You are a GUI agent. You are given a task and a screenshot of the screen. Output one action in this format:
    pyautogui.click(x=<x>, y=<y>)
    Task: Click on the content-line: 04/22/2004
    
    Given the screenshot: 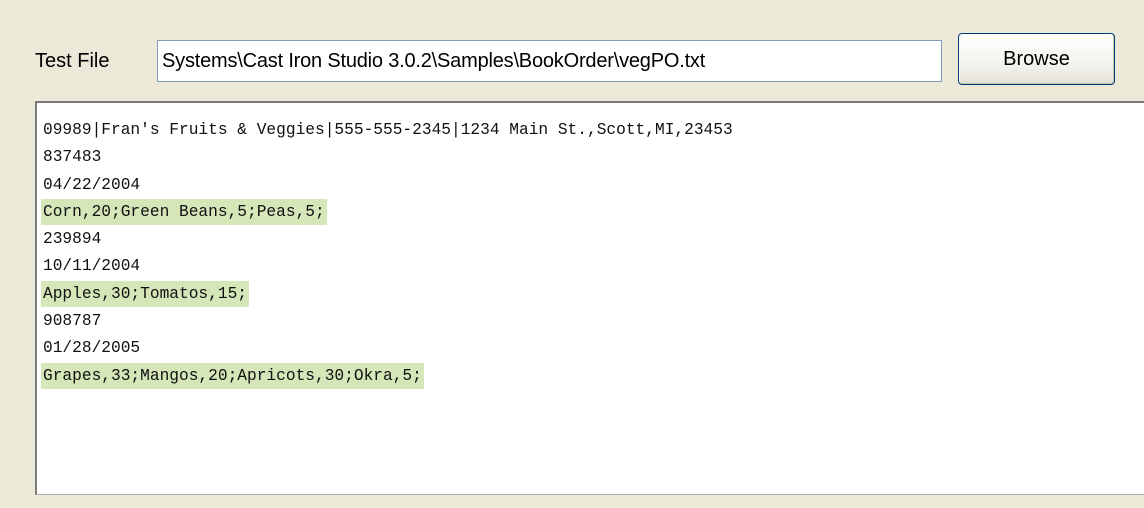 What is the action you would take?
    pyautogui.click(x=592, y=185)
    